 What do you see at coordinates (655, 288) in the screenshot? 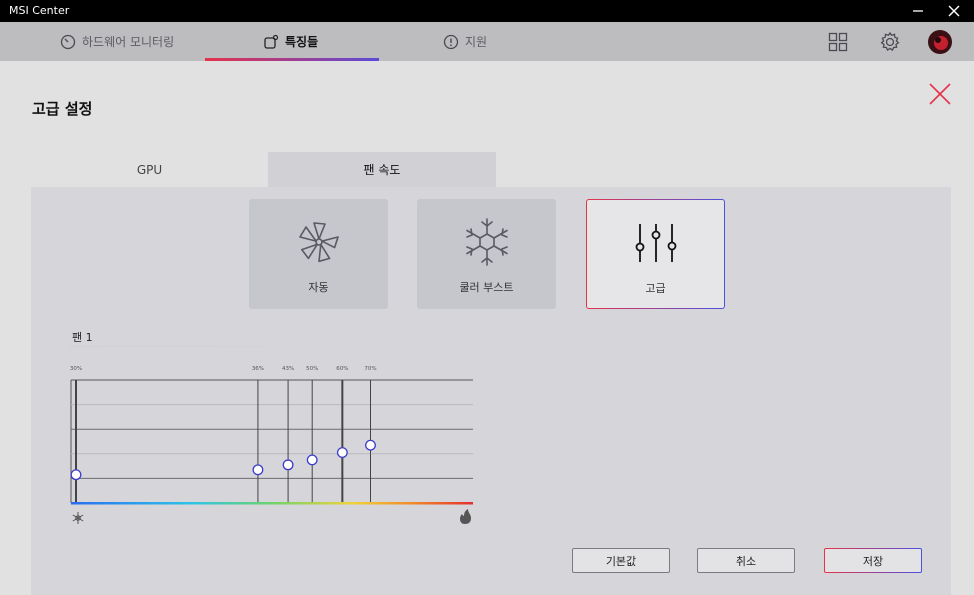
I see `mode-label: 고급` at bounding box center [655, 288].